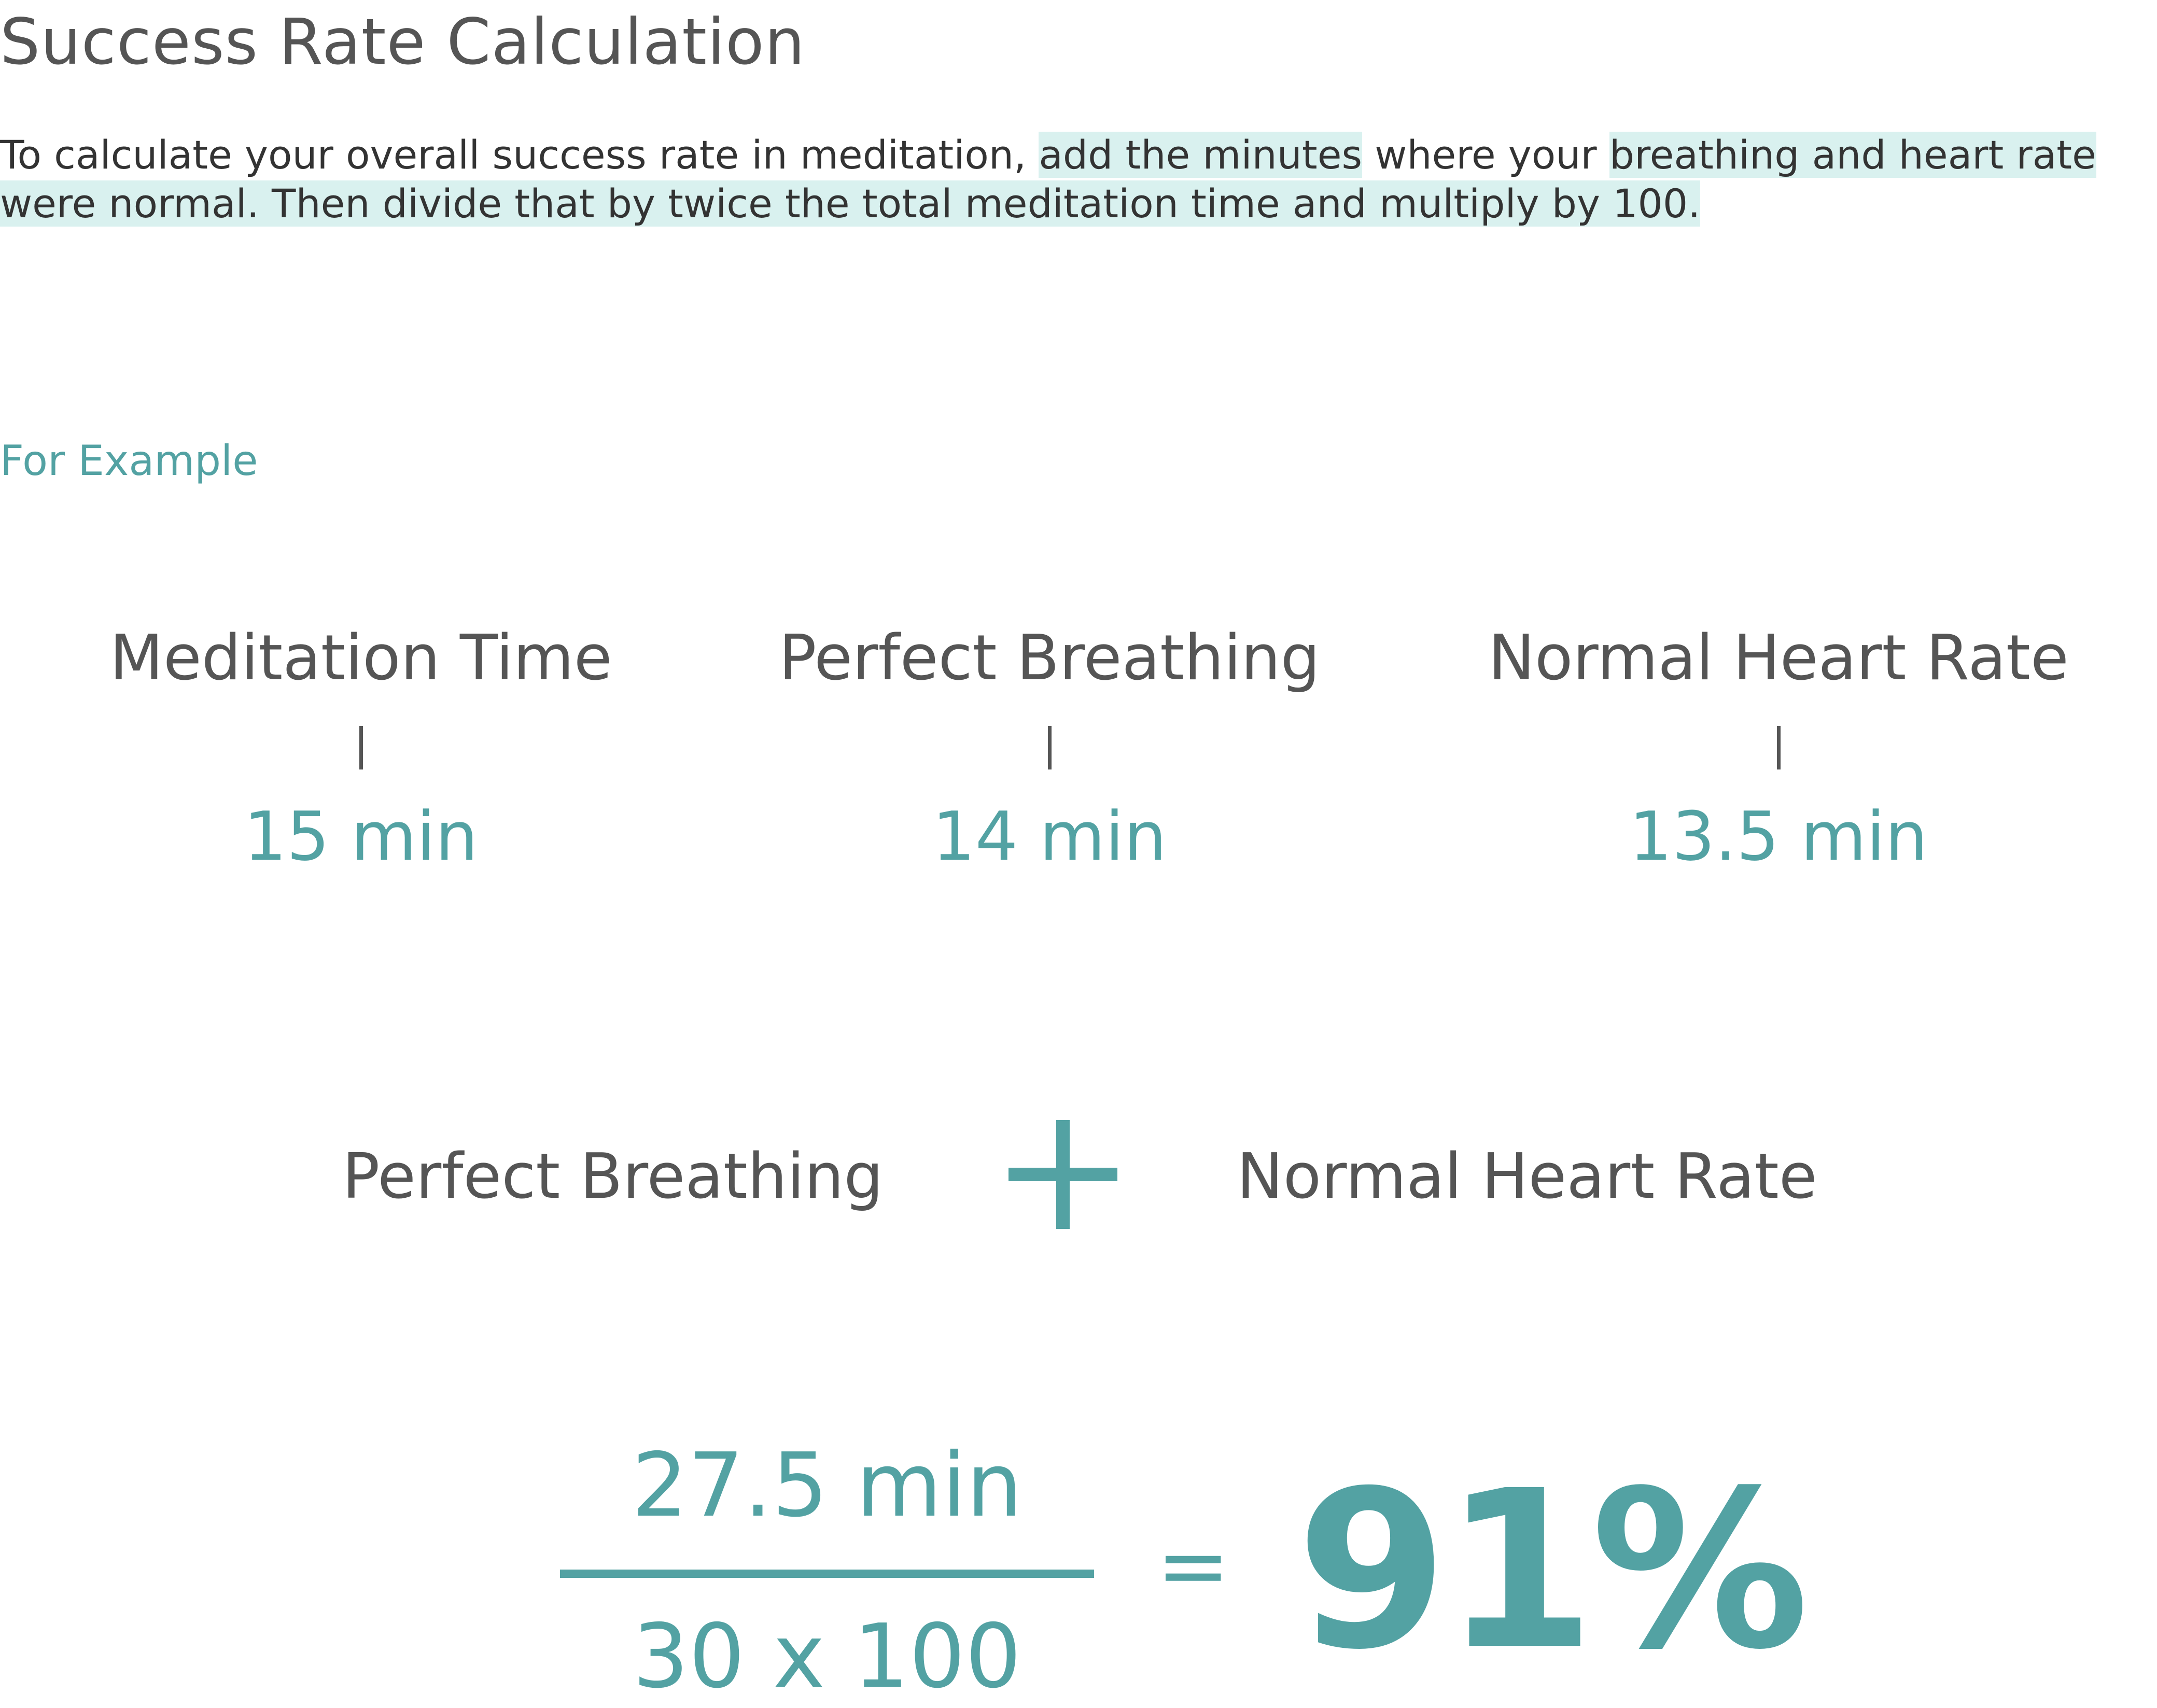 The height and width of the screenshot is (1708, 2157). I want to click on perfect-breathing-column: Perfect Breathing 14 min, so click(1049, 748).